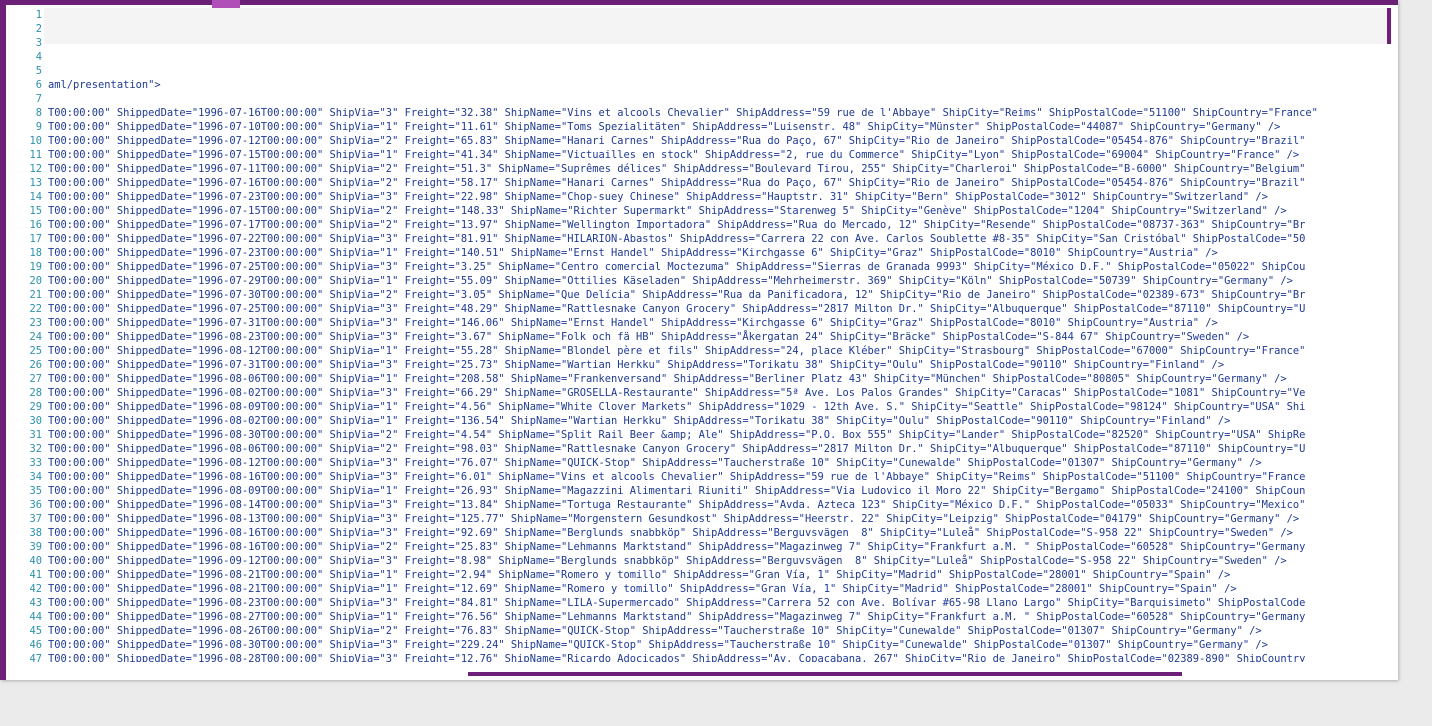  Describe the element at coordinates (35, 211) in the screenshot. I see `line-number: 15` at that location.